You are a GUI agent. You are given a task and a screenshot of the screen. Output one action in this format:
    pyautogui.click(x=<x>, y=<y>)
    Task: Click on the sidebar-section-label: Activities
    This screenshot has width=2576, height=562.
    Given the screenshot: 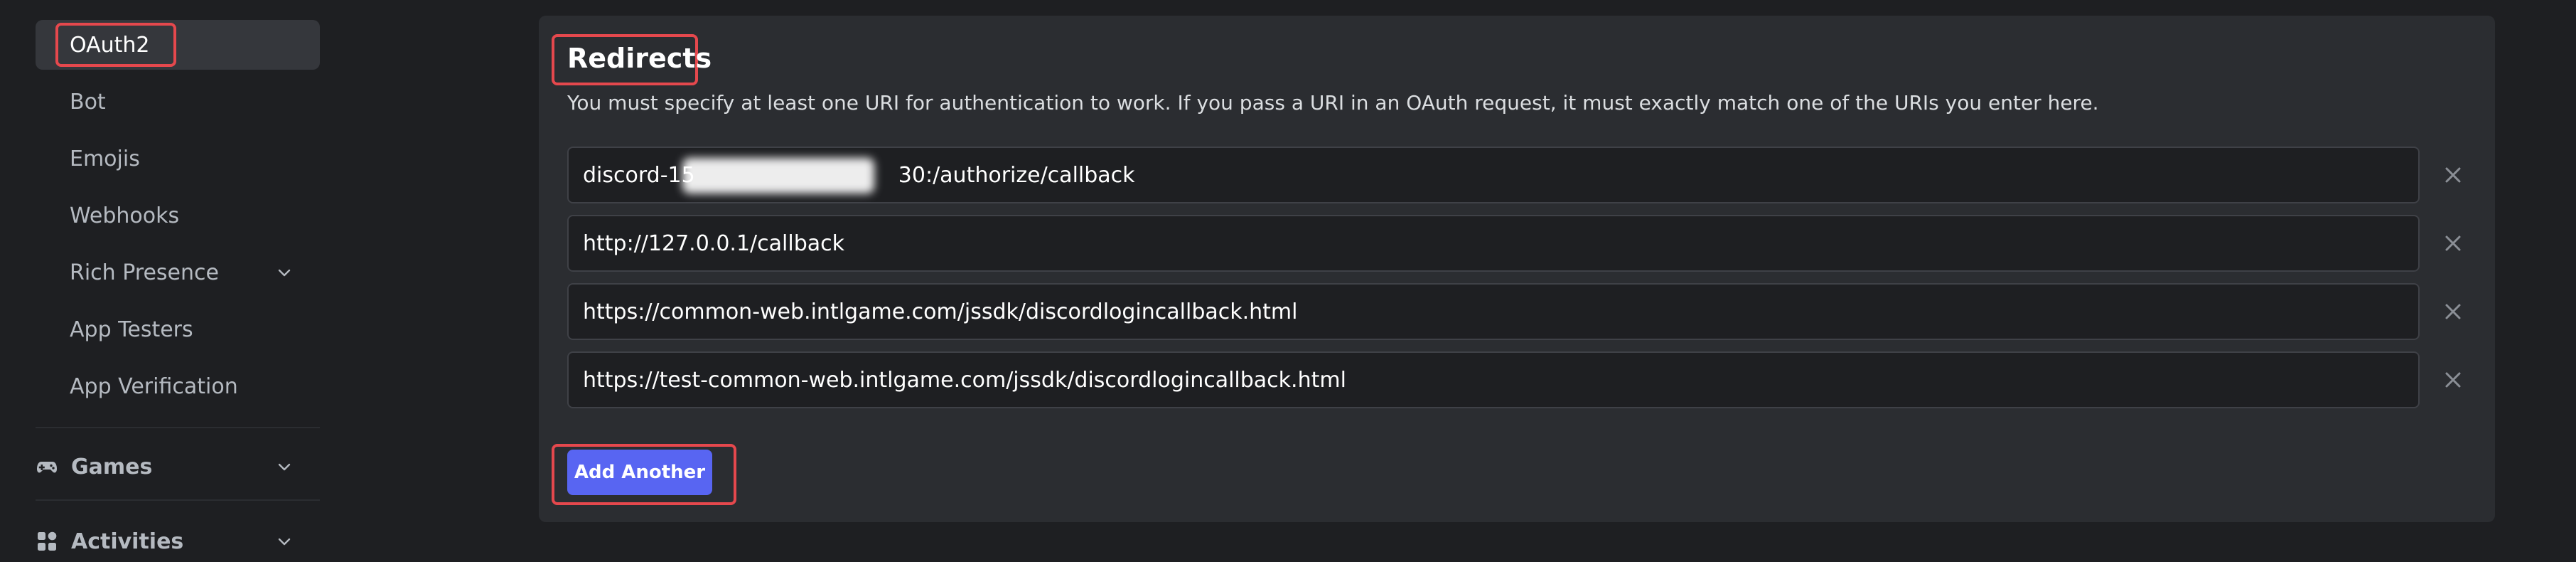 What is the action you would take?
    pyautogui.click(x=127, y=541)
    